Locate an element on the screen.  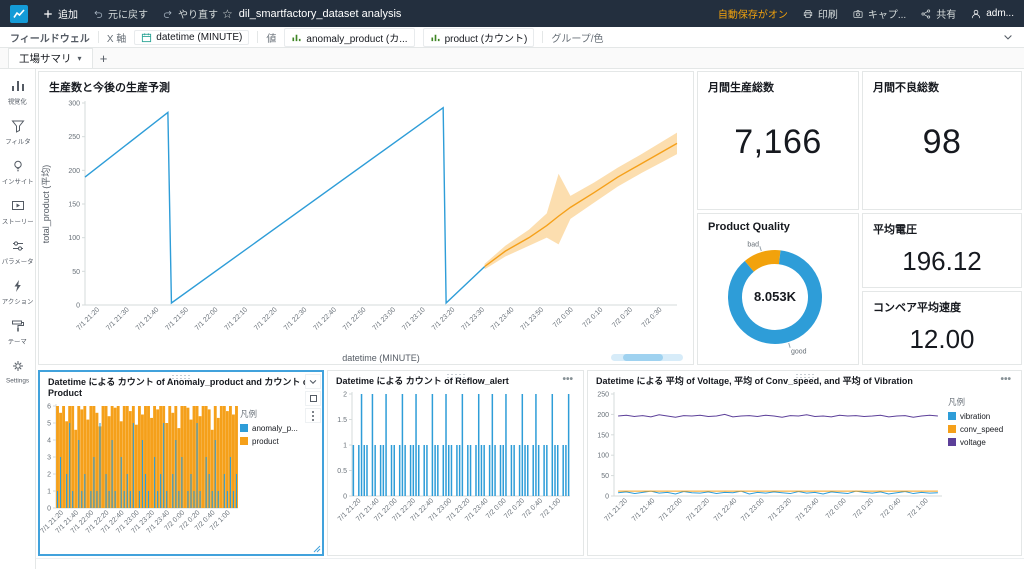
quicksight-logo is located at coordinates (19, 13).